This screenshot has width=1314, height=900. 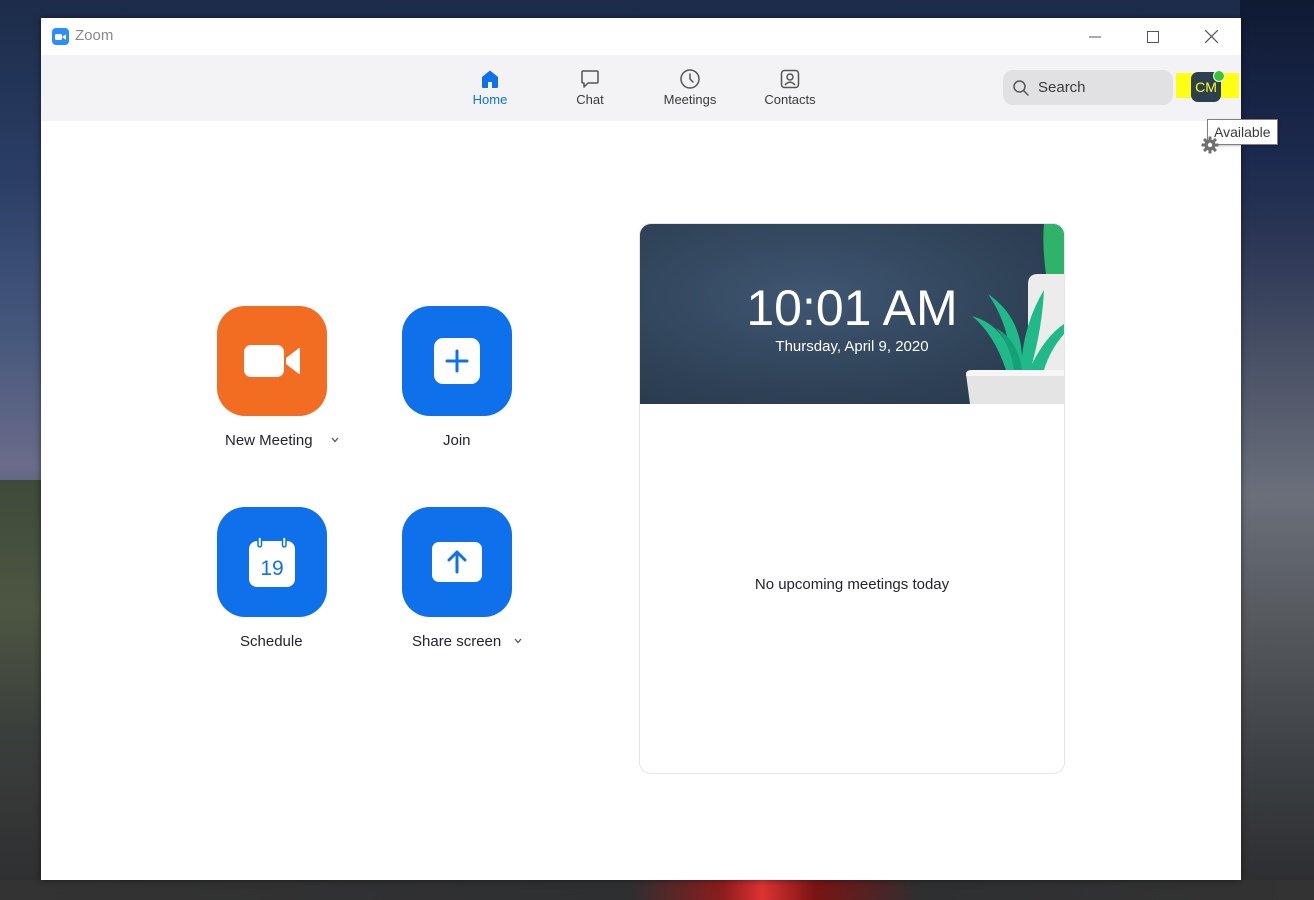 What do you see at coordinates (590, 79) in the screenshot?
I see `chat-icon` at bounding box center [590, 79].